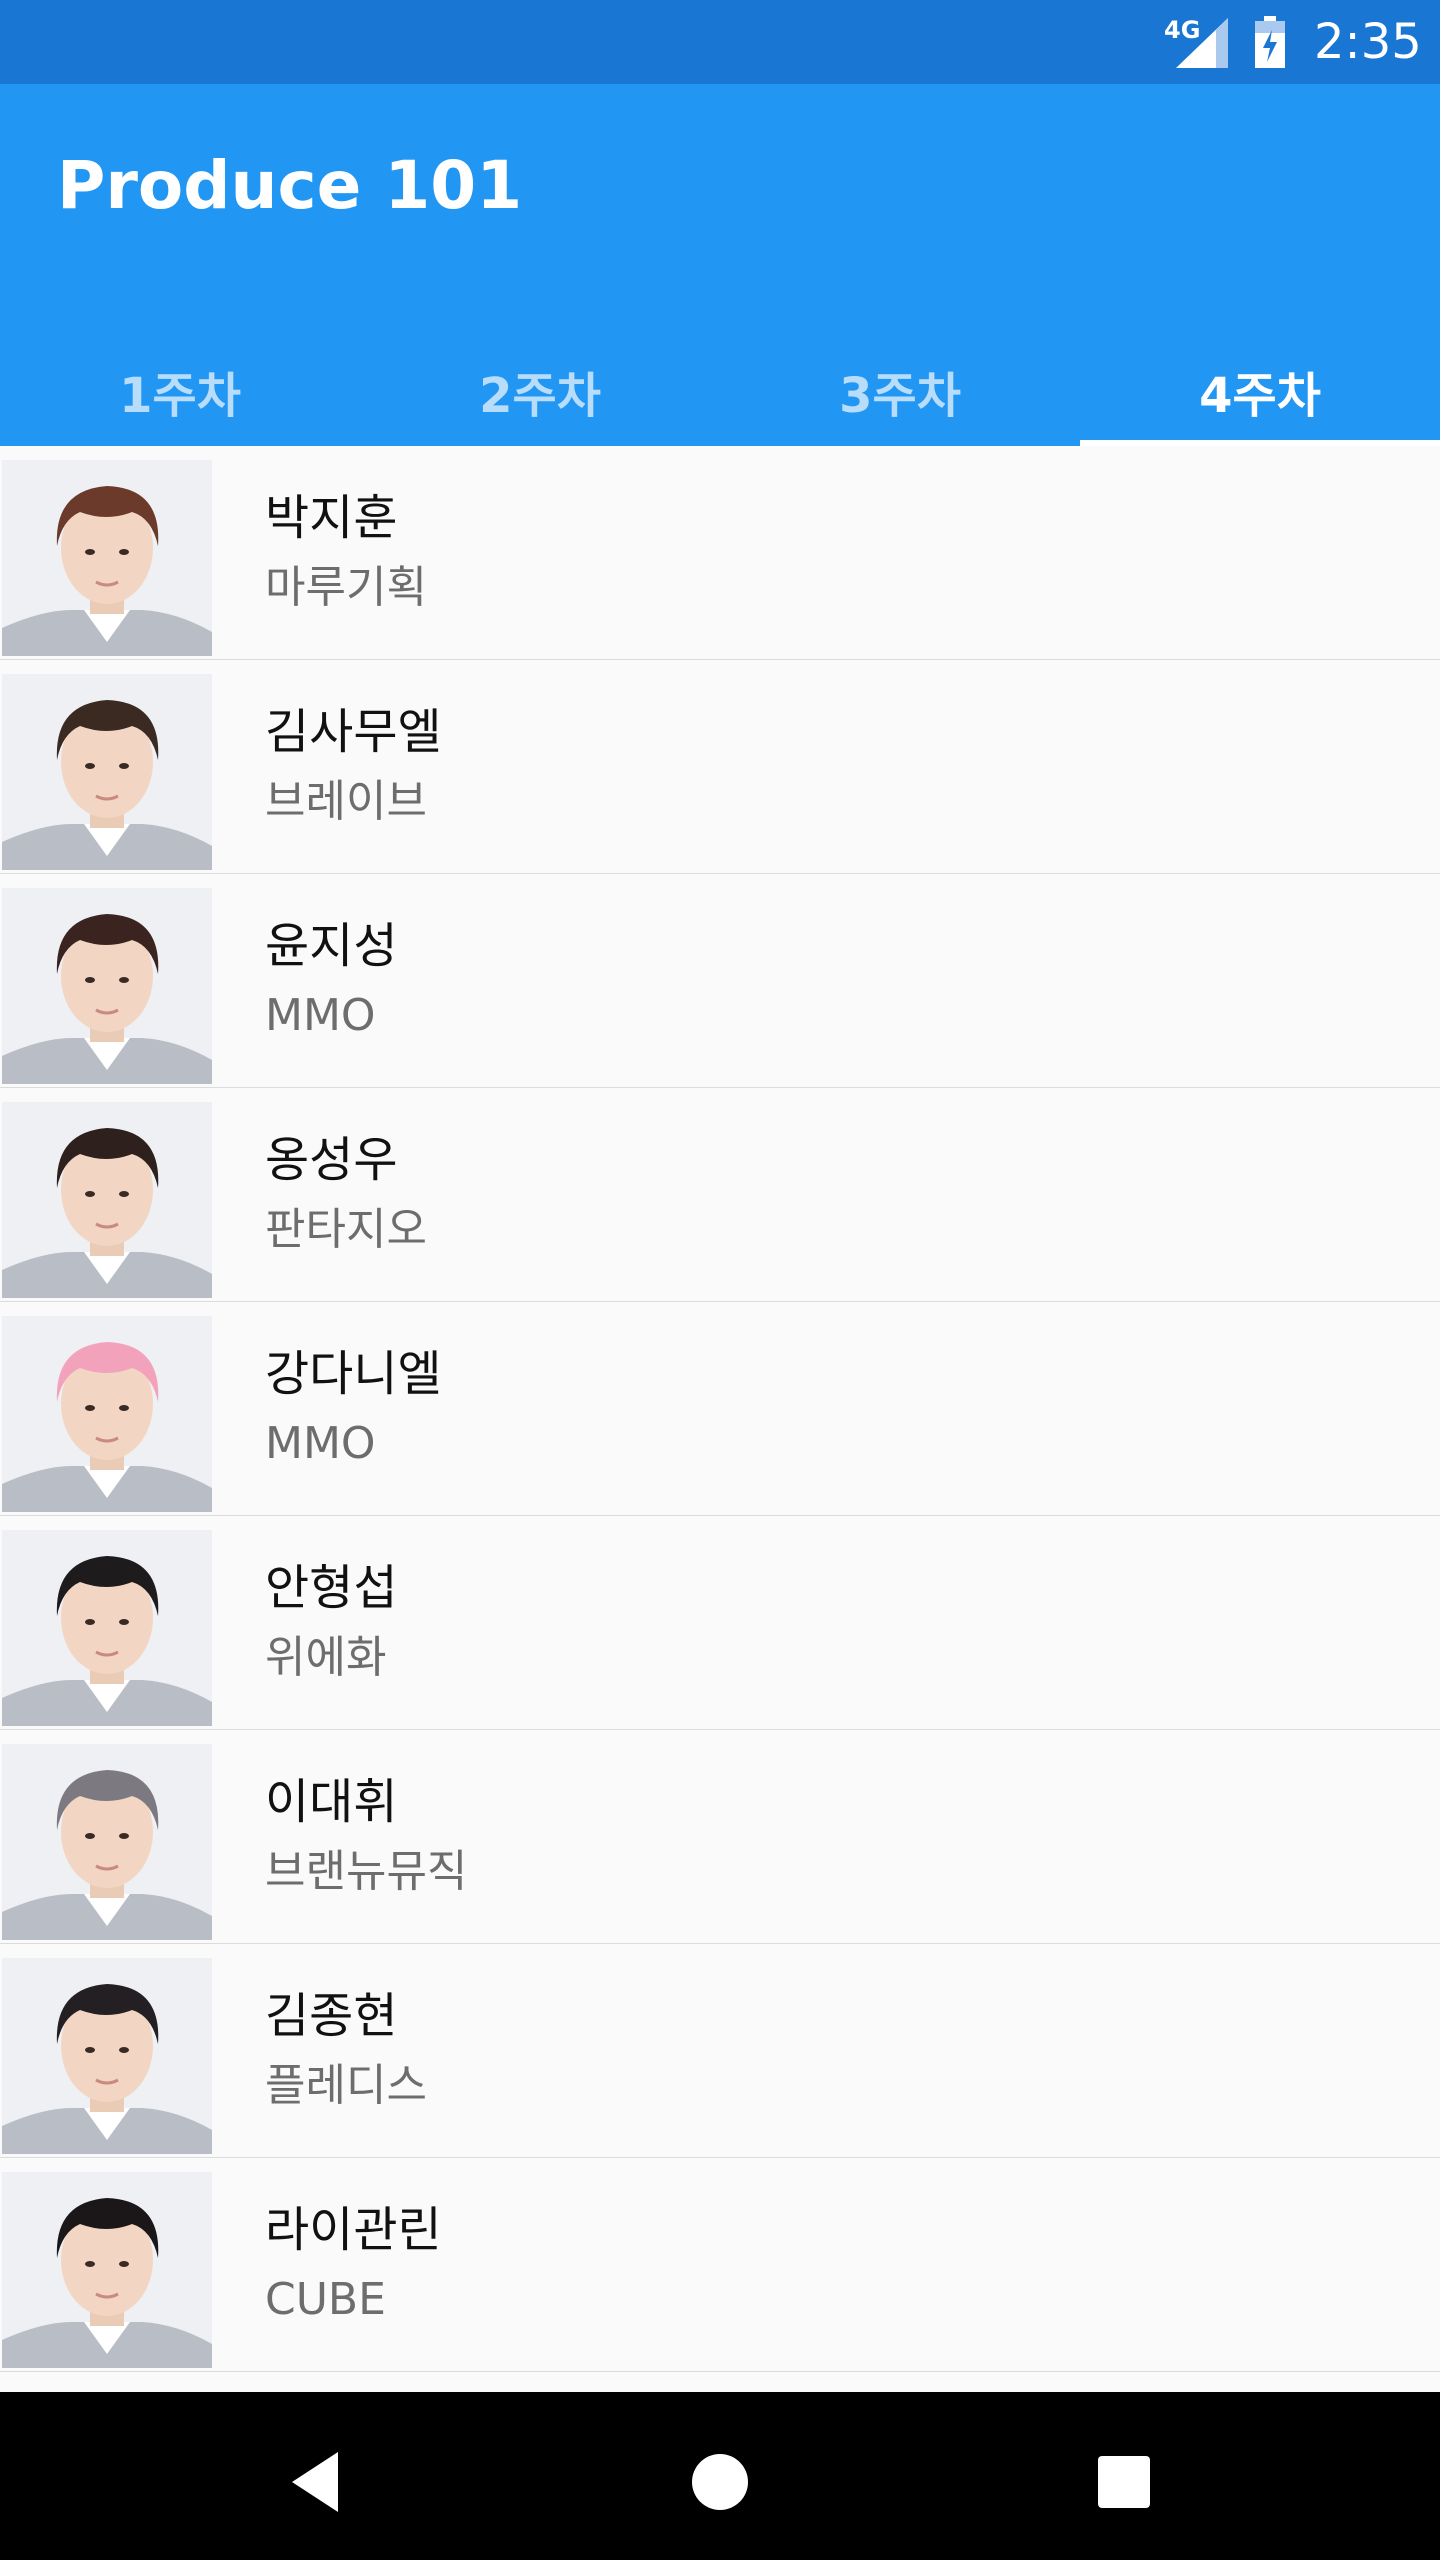  Describe the element at coordinates (346, 2085) in the screenshot. I see `trainee-agency: 플레디스` at that location.